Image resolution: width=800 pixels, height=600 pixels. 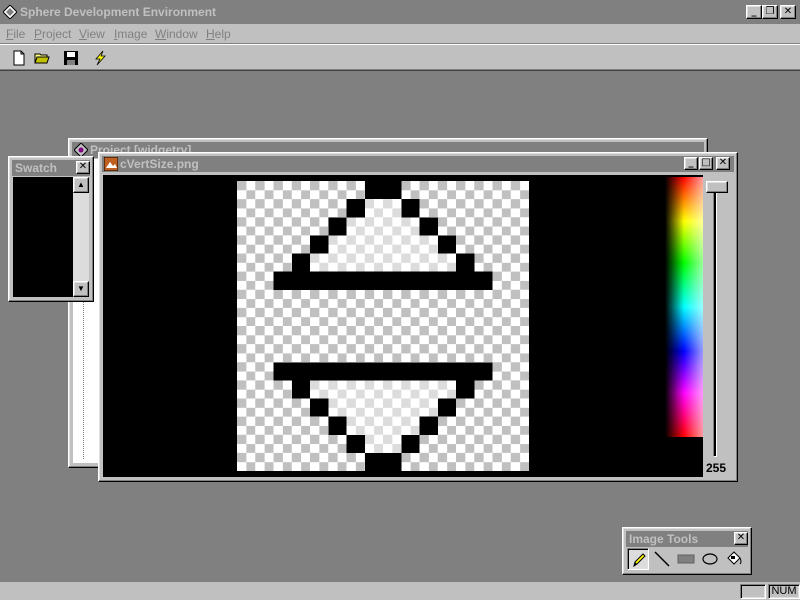 I want to click on menu-project: Project, so click(x=52, y=34).